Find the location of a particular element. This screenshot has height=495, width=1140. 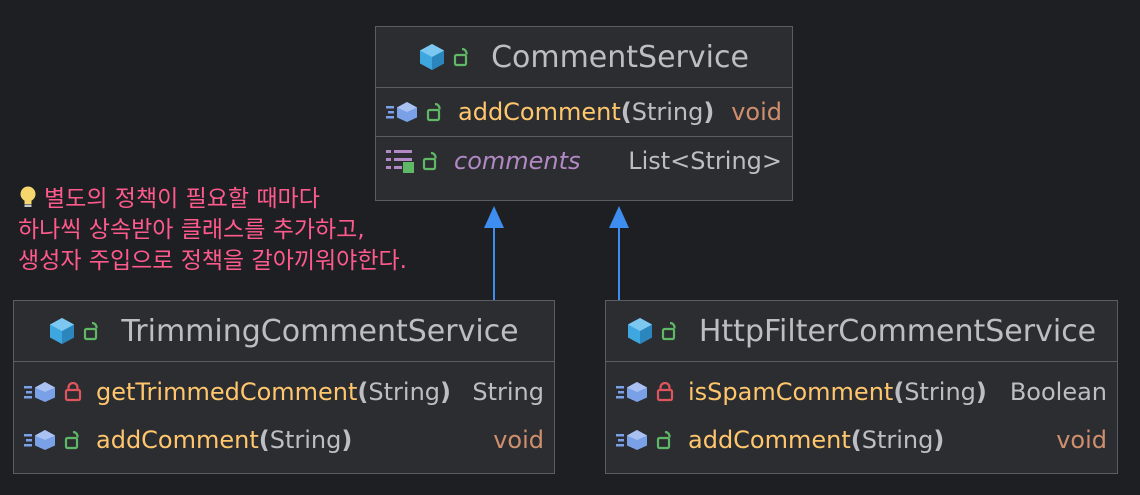

arrow-httpfilter-to-commentservice is located at coordinates (619, 253).